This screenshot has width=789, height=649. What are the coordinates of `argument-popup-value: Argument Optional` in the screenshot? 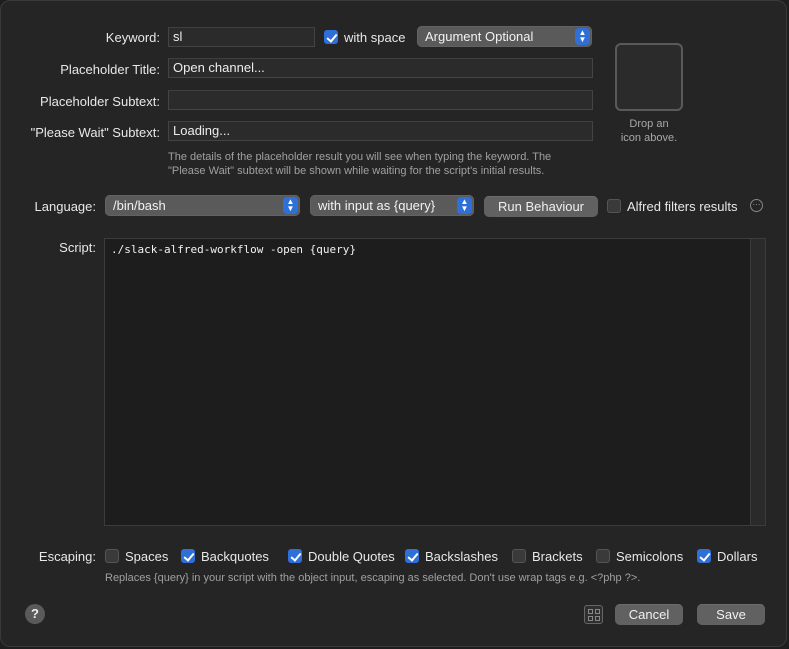 It's located at (479, 36).